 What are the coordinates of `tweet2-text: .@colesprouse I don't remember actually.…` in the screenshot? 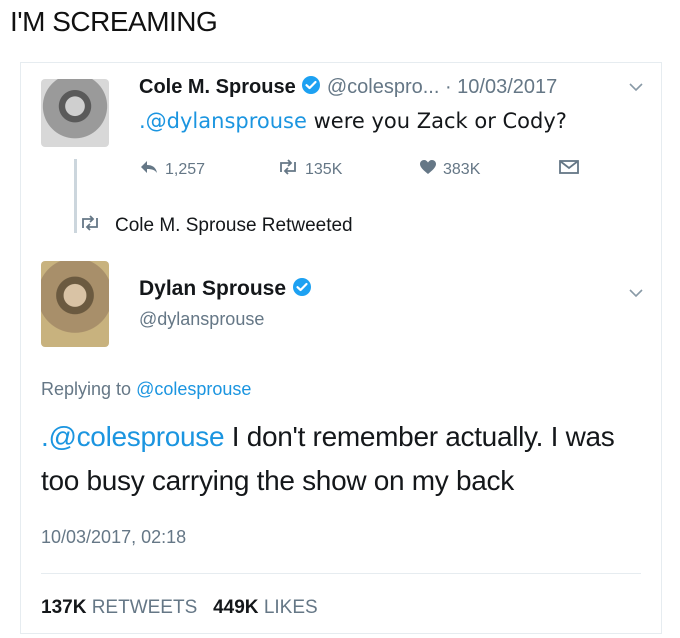 It's located at (346, 459).